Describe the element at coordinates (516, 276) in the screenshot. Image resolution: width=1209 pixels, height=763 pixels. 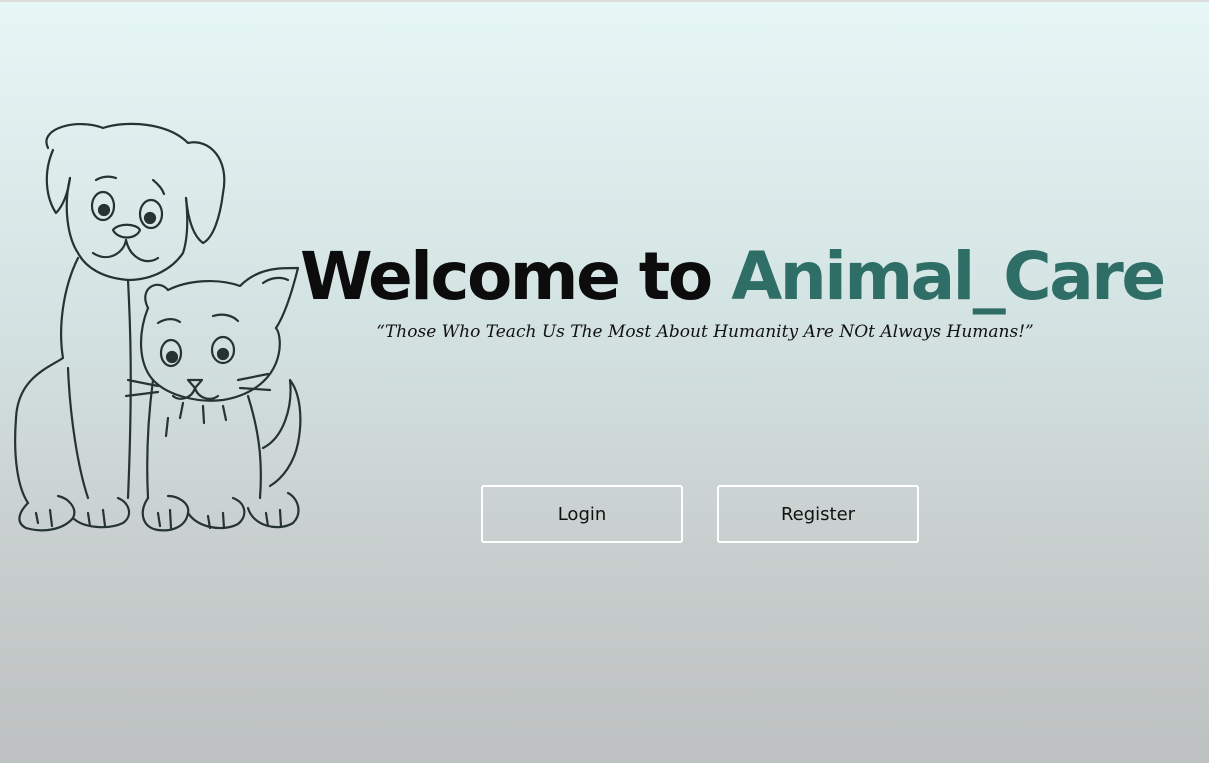
I see `title-prefix: Welcome to` at that location.